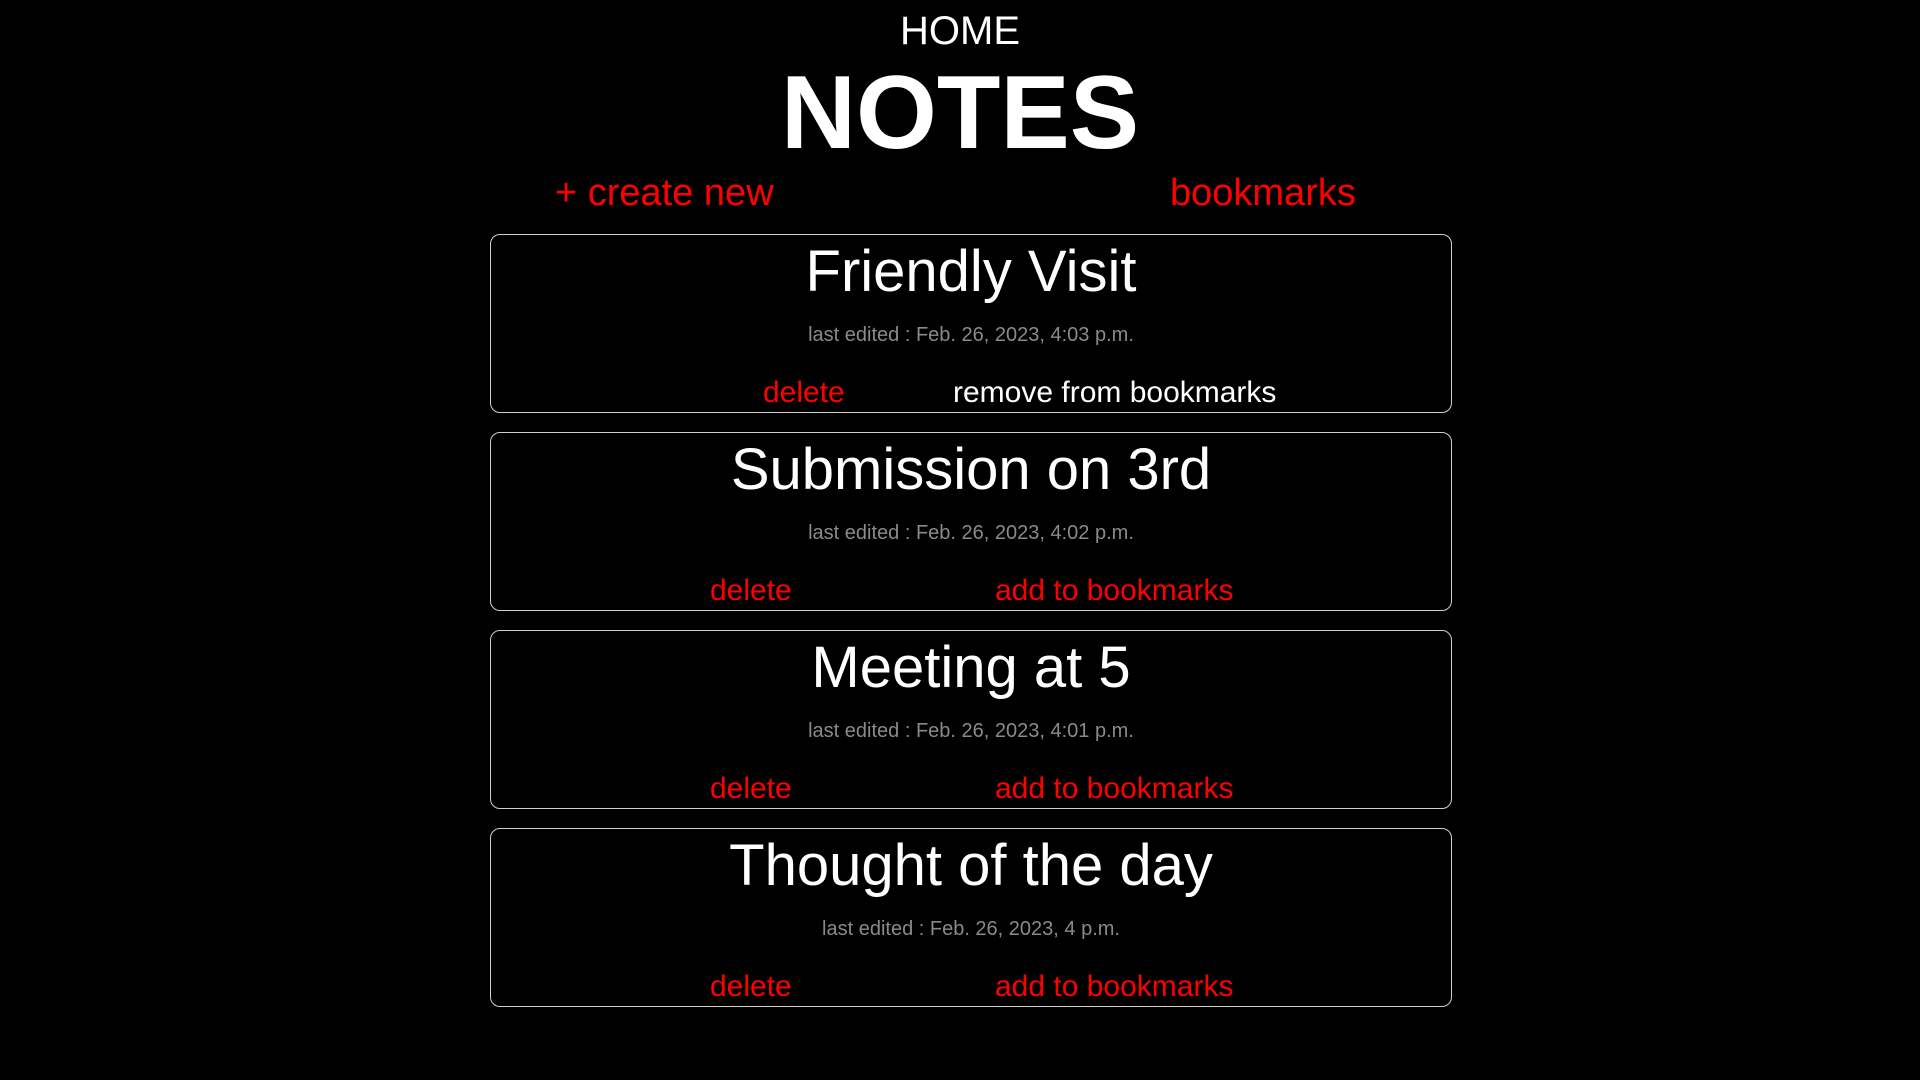  I want to click on note-last-edited: last edited : Feb. 26, 2023, 4 p.m., so click(971, 929).